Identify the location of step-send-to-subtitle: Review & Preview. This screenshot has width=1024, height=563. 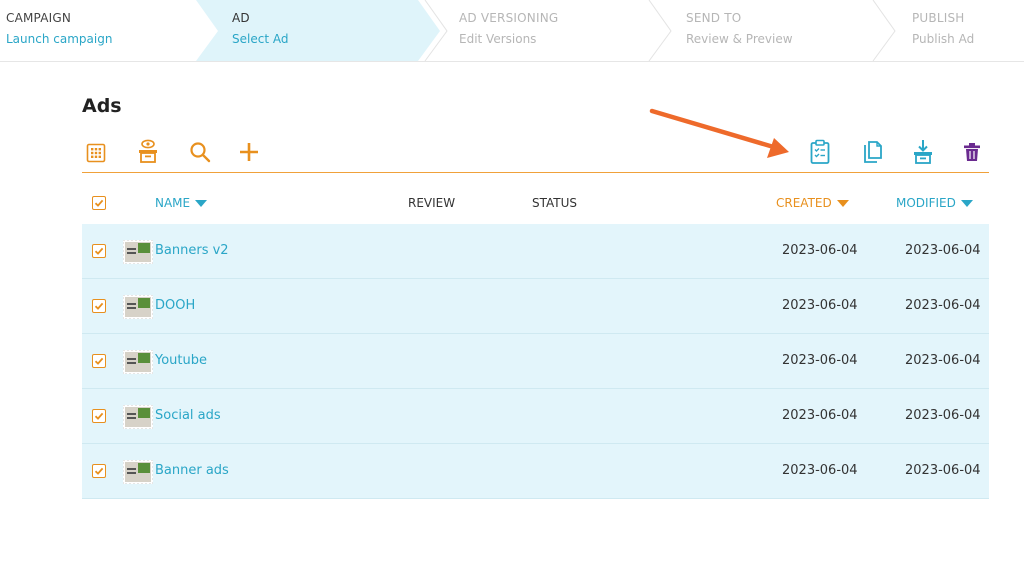
(739, 39).